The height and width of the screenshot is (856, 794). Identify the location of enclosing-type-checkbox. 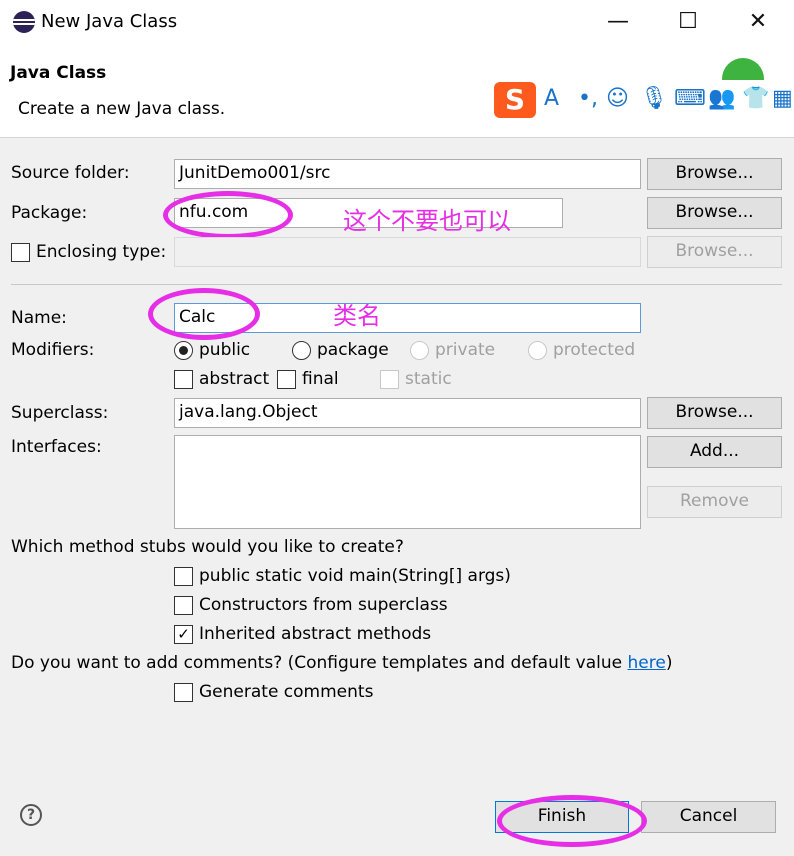
(20, 252).